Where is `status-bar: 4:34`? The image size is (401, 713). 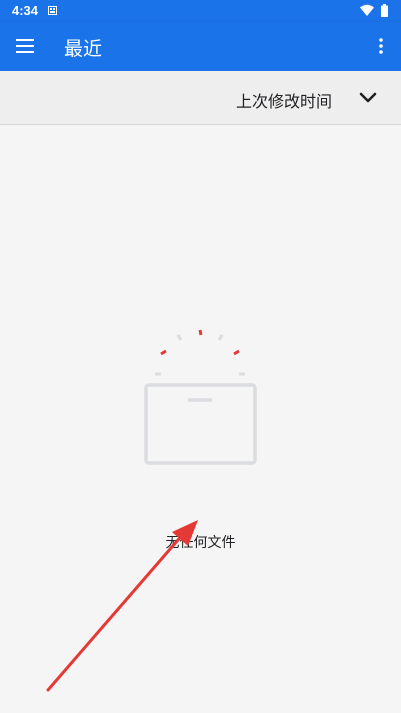
status-bar: 4:34 is located at coordinates (200, 11).